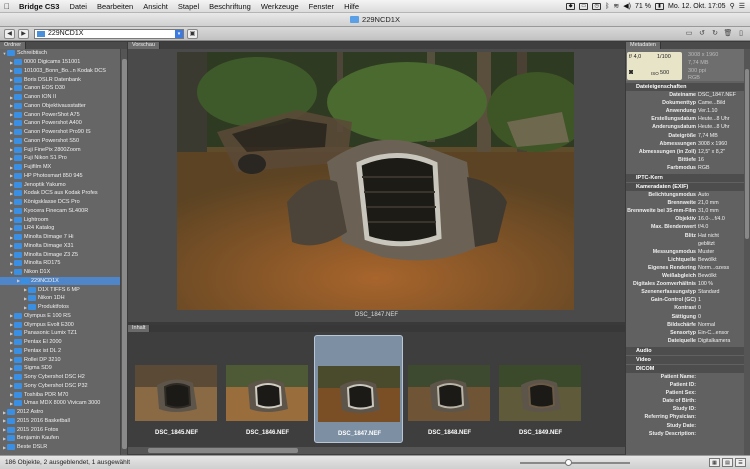 Image resolution: width=750 pixels, height=469 pixels. What do you see at coordinates (60, 281) in the screenshot?
I see `folder-tree-item: ▶ 229NCD1X` at bounding box center [60, 281].